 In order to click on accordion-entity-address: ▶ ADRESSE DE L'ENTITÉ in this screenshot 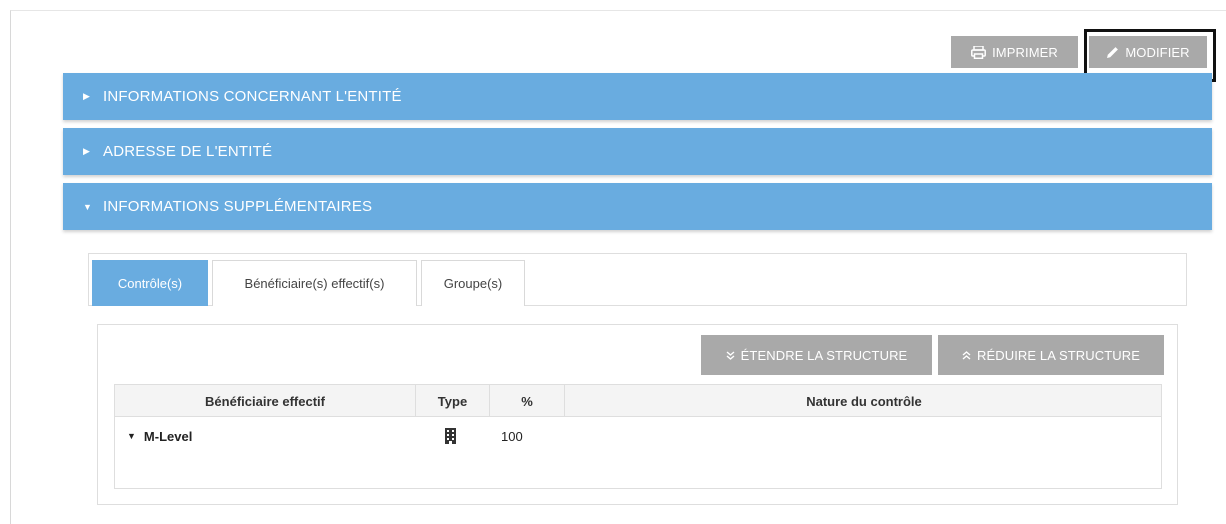, I will do `click(637, 151)`.